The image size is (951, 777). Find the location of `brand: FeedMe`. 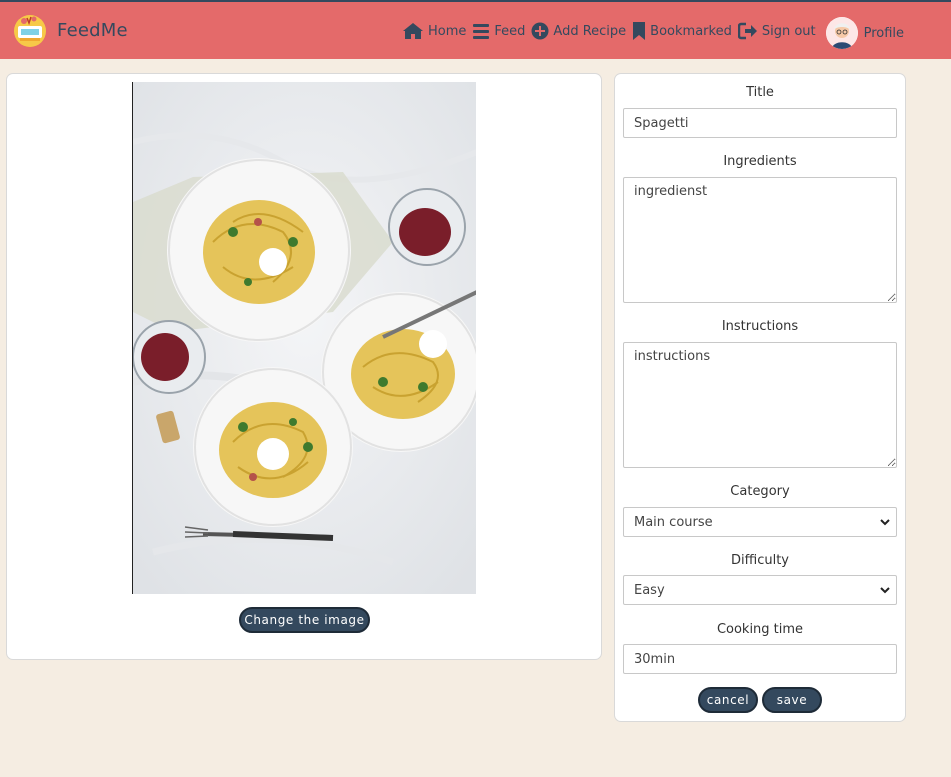

brand: FeedMe is located at coordinates (70, 30).